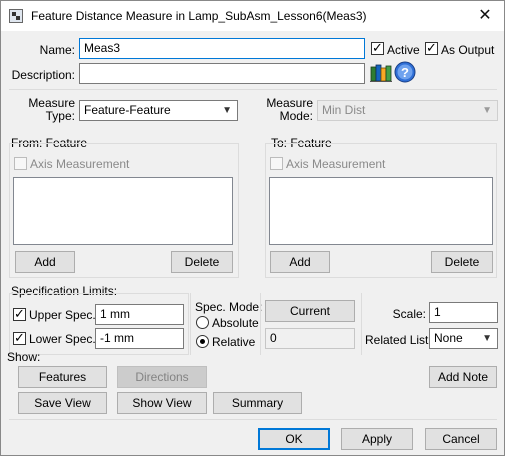 This screenshot has width=505, height=456. What do you see at coordinates (20, 163) in the screenshot?
I see `from-axis-checkbox` at bounding box center [20, 163].